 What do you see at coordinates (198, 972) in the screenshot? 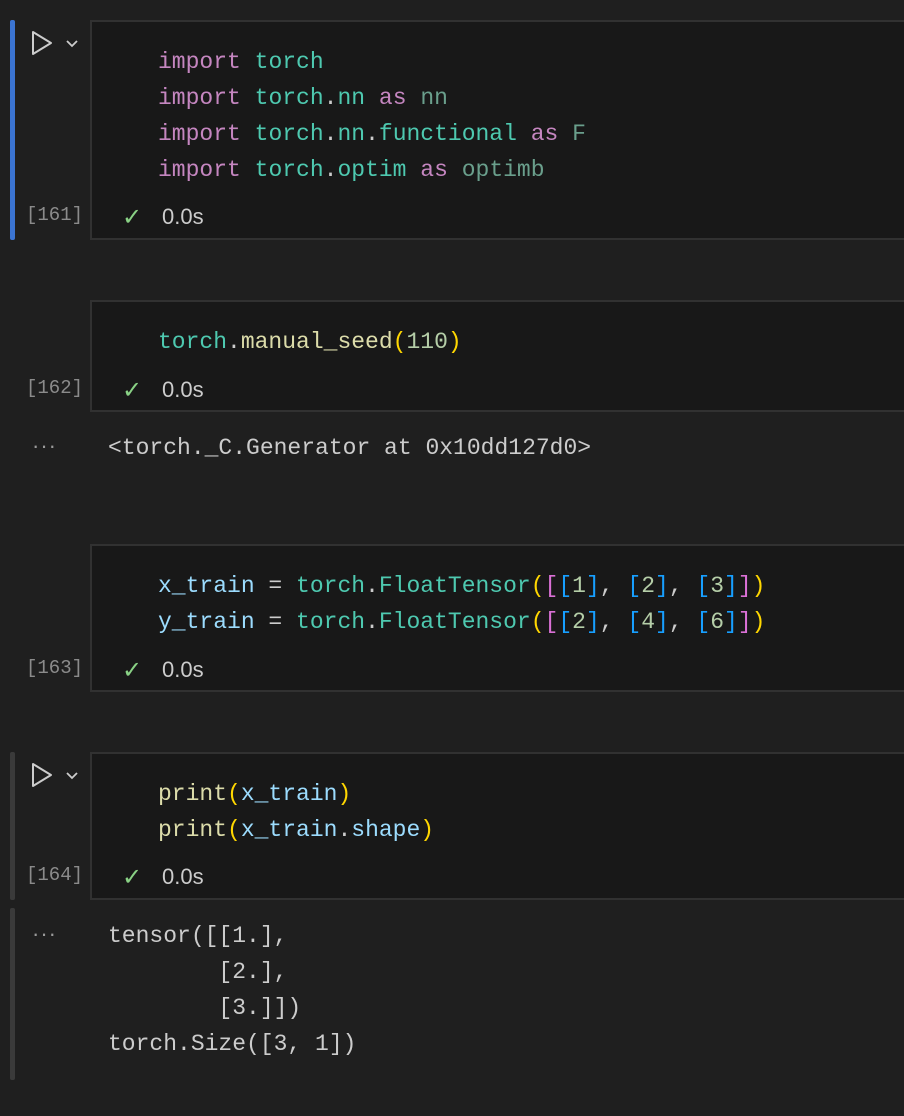
I see `output-line: [2.],` at bounding box center [198, 972].